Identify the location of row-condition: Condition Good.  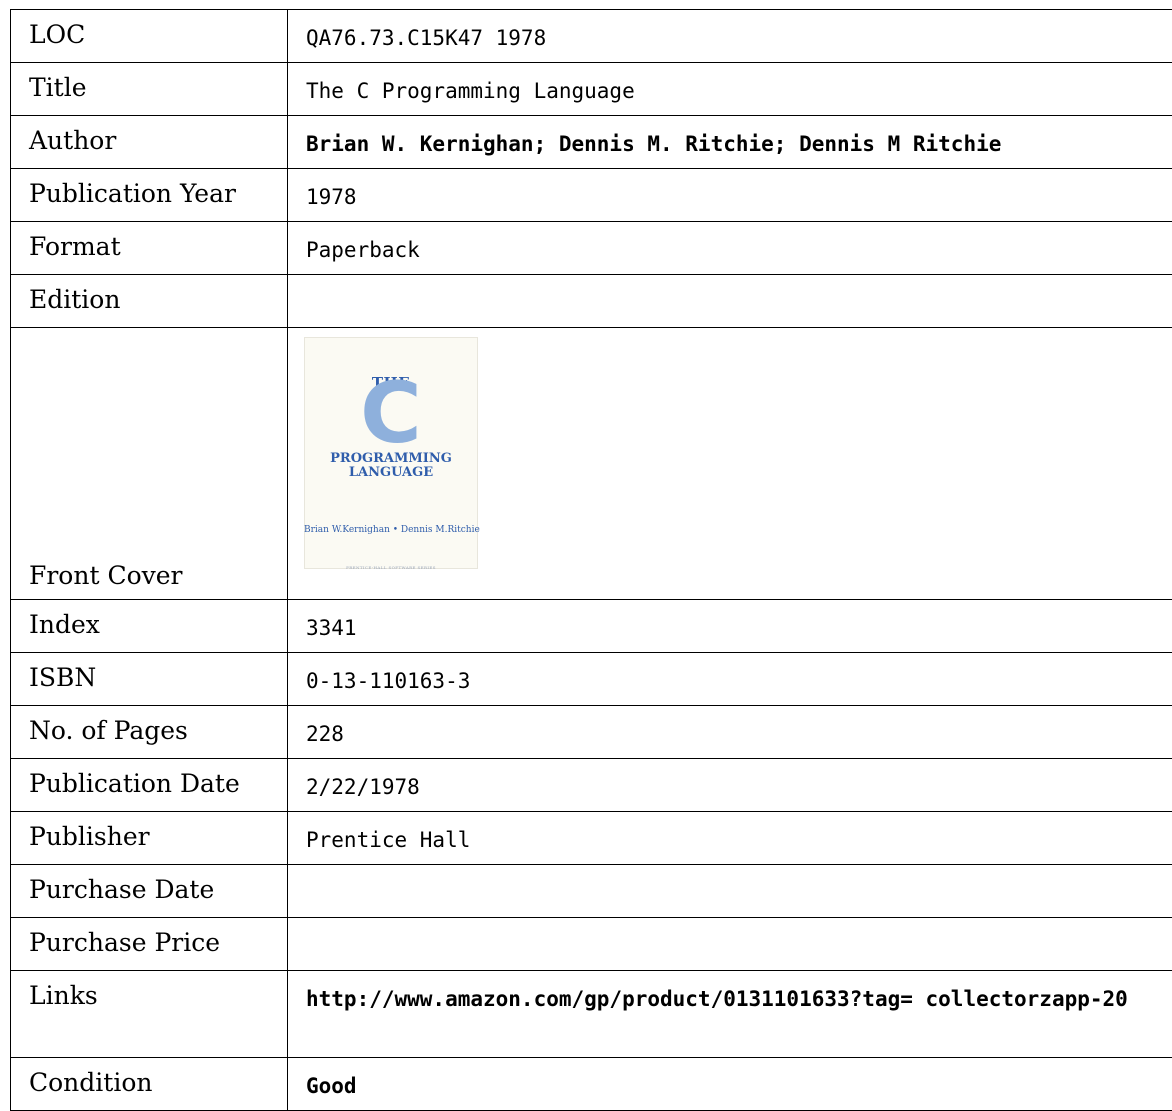
(591, 1084).